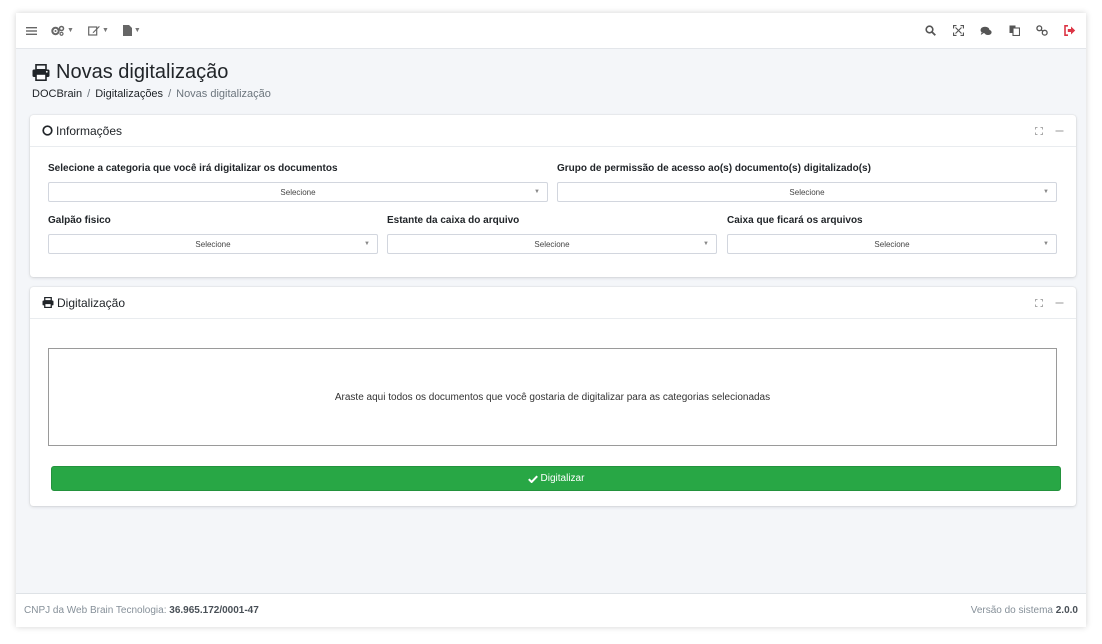 The width and height of the screenshot is (1102, 644). Describe the element at coordinates (551, 31) in the screenshot. I see `top-navbar: ▼ ▼ ▼` at that location.